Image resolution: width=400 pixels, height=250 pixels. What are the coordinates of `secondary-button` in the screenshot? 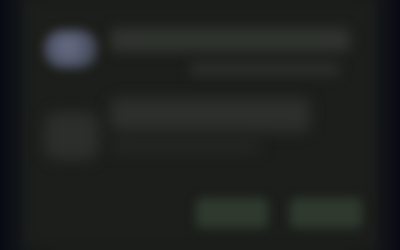 It's located at (232, 213).